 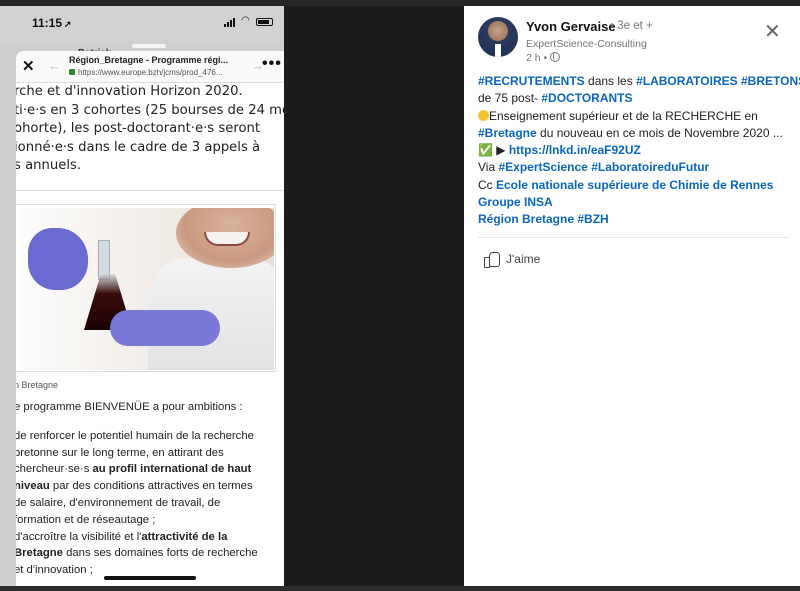 I want to click on short-link: https://lnkd.in/eaF92UZ, so click(x=575, y=150).